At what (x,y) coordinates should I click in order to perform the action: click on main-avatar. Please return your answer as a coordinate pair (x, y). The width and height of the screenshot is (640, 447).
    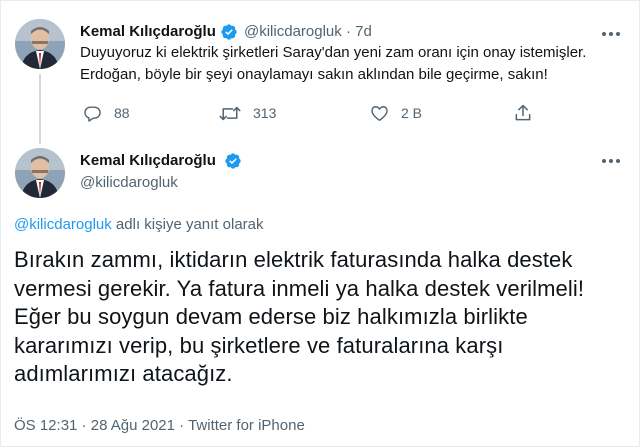
    Looking at the image, I should click on (40, 173).